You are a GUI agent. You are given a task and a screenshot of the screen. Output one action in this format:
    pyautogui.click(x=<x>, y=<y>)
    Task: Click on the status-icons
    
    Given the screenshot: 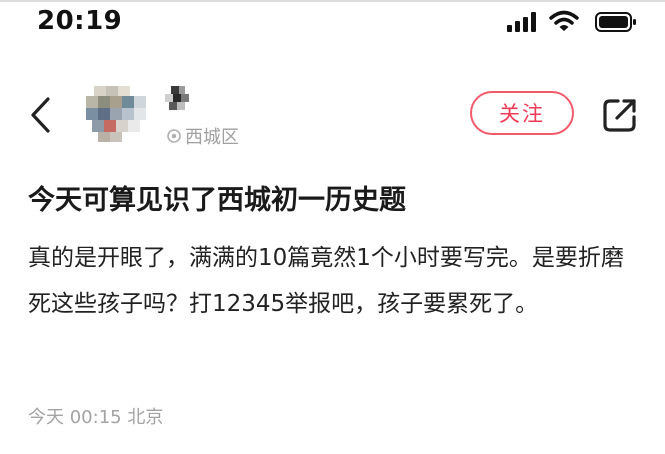 What is the action you would take?
    pyautogui.click(x=577, y=22)
    